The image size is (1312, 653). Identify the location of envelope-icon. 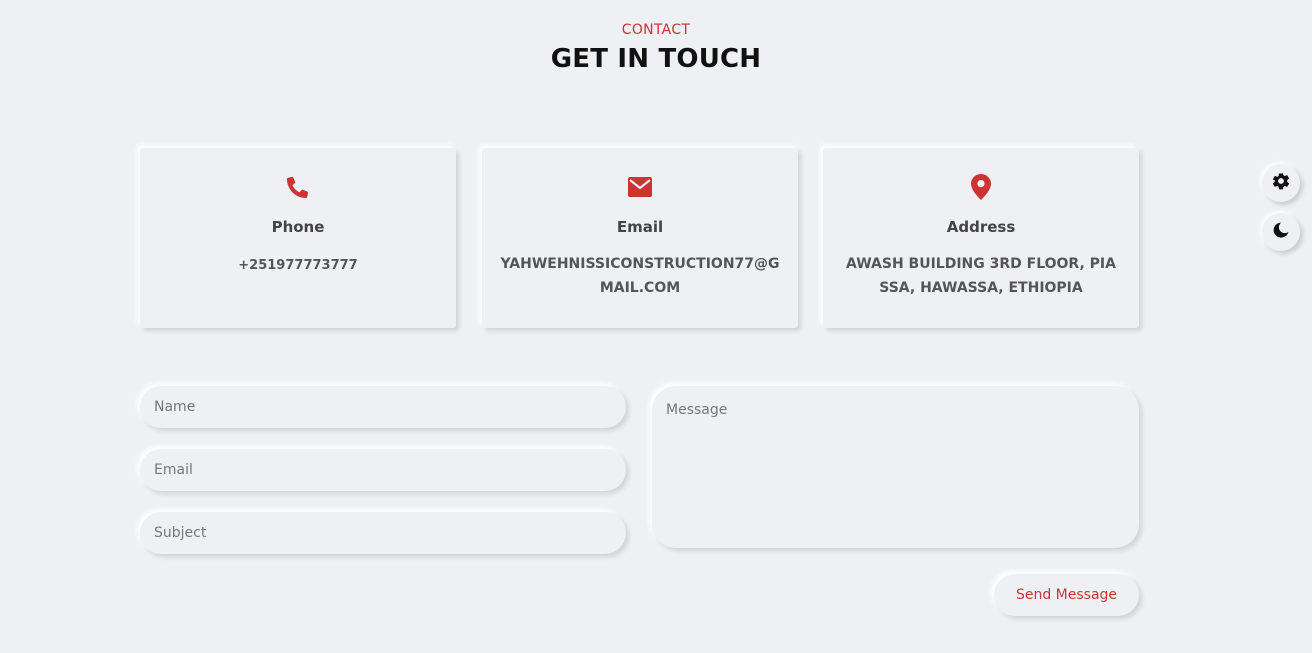
(640, 187).